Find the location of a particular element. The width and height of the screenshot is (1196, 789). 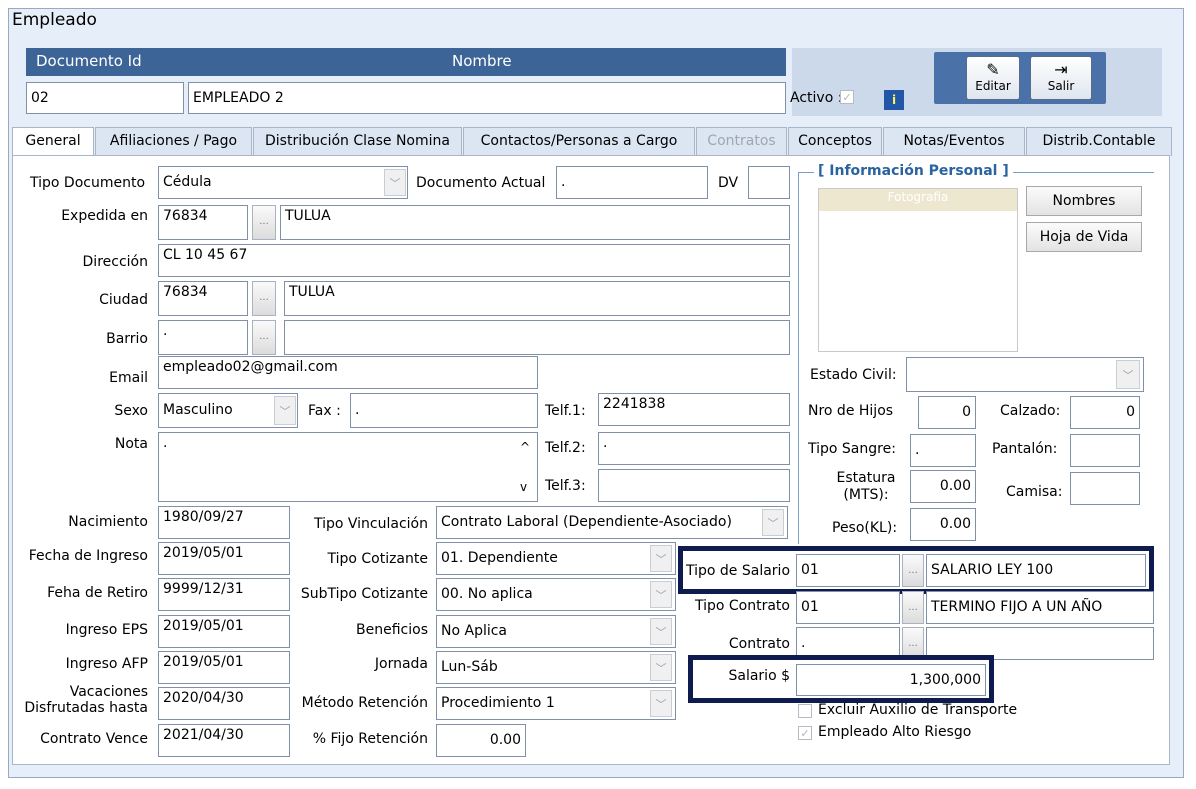

calzado-field: 0 is located at coordinates (1105, 412).